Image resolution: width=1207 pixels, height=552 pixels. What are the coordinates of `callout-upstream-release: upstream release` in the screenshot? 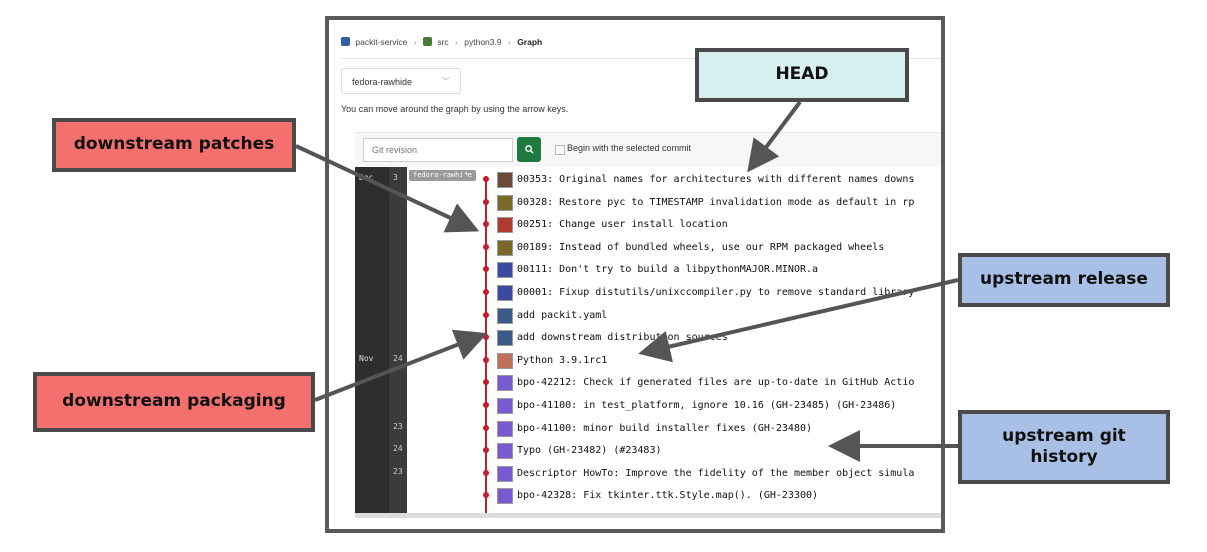 It's located at (1064, 280).